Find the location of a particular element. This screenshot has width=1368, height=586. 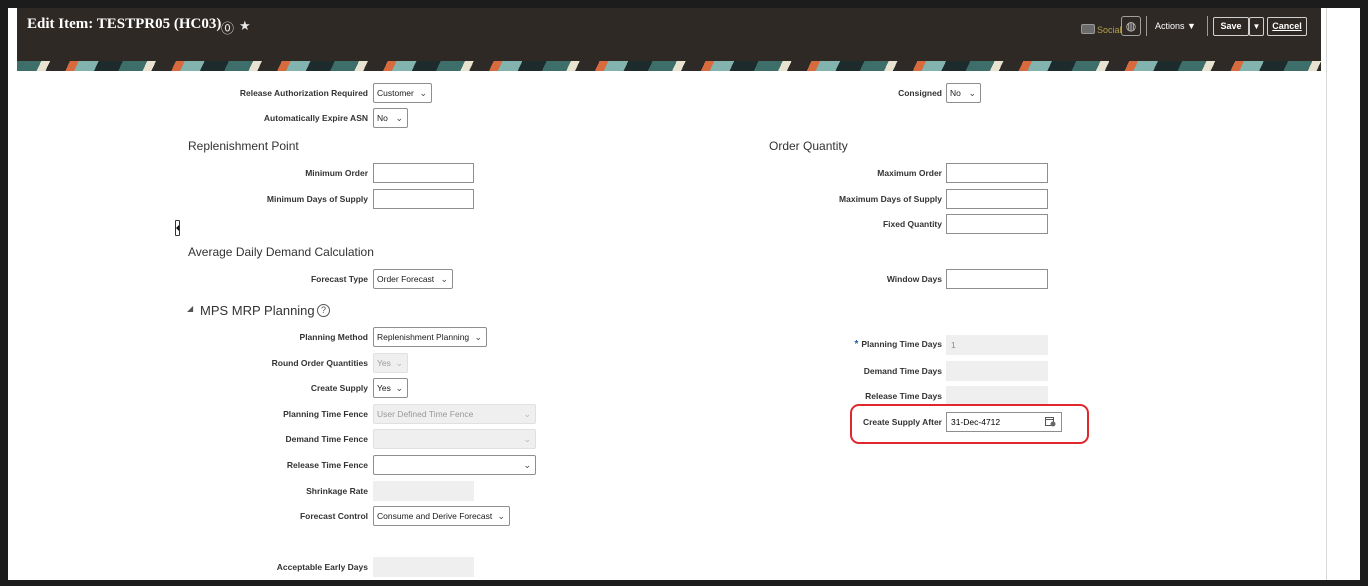

release-authorization-required-label: Release Authorization Required is located at coordinates (303, 93).